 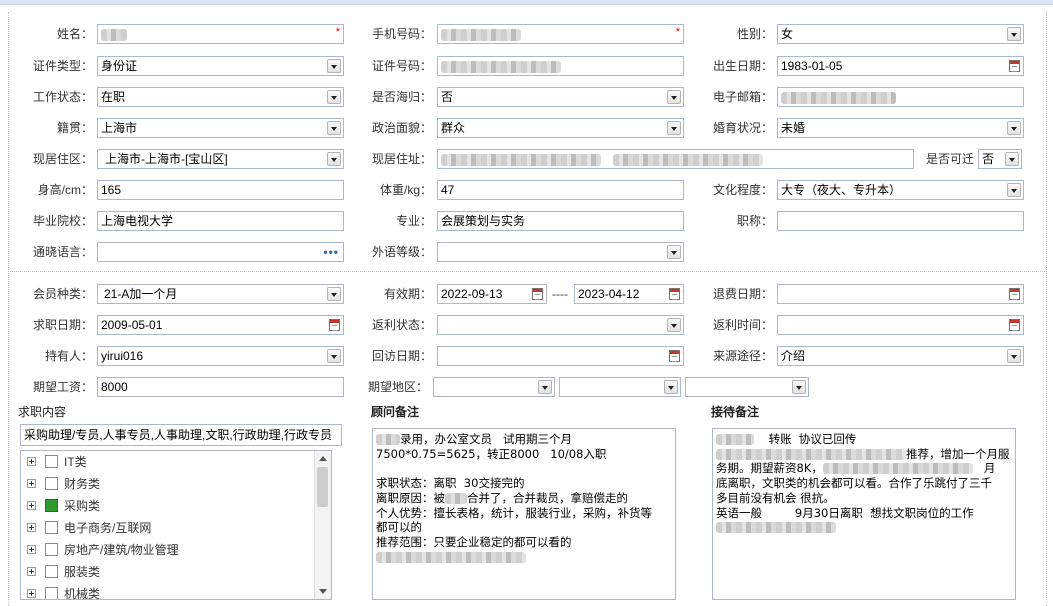 I want to click on marital-select: 未婚, so click(x=900, y=128).